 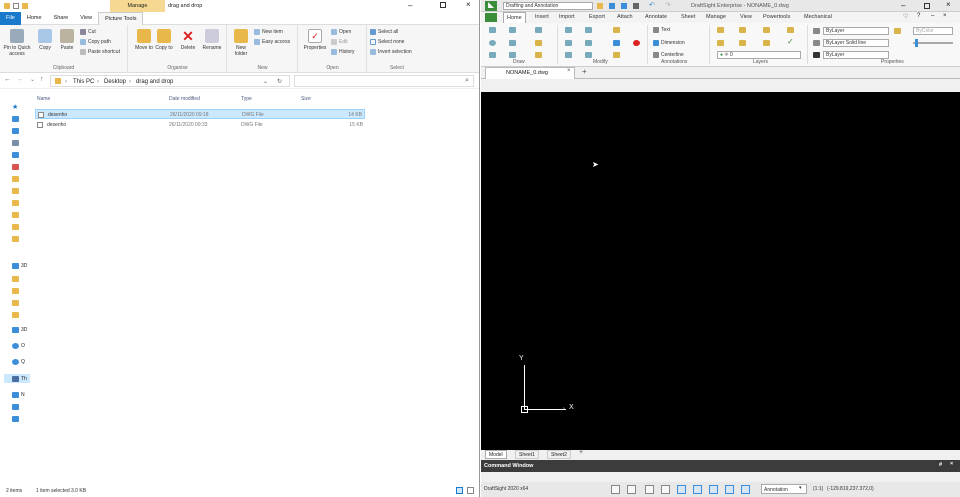 I want to click on circle-tool-icon, so click(x=492, y=43).